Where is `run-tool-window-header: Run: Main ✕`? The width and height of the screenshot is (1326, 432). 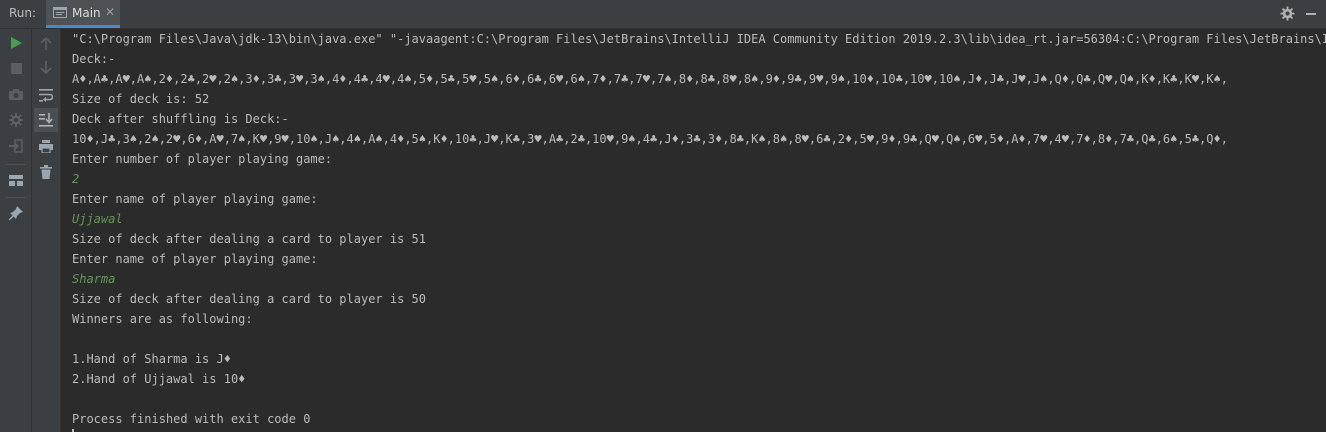 run-tool-window-header: Run: Main ✕ is located at coordinates (663, 14).